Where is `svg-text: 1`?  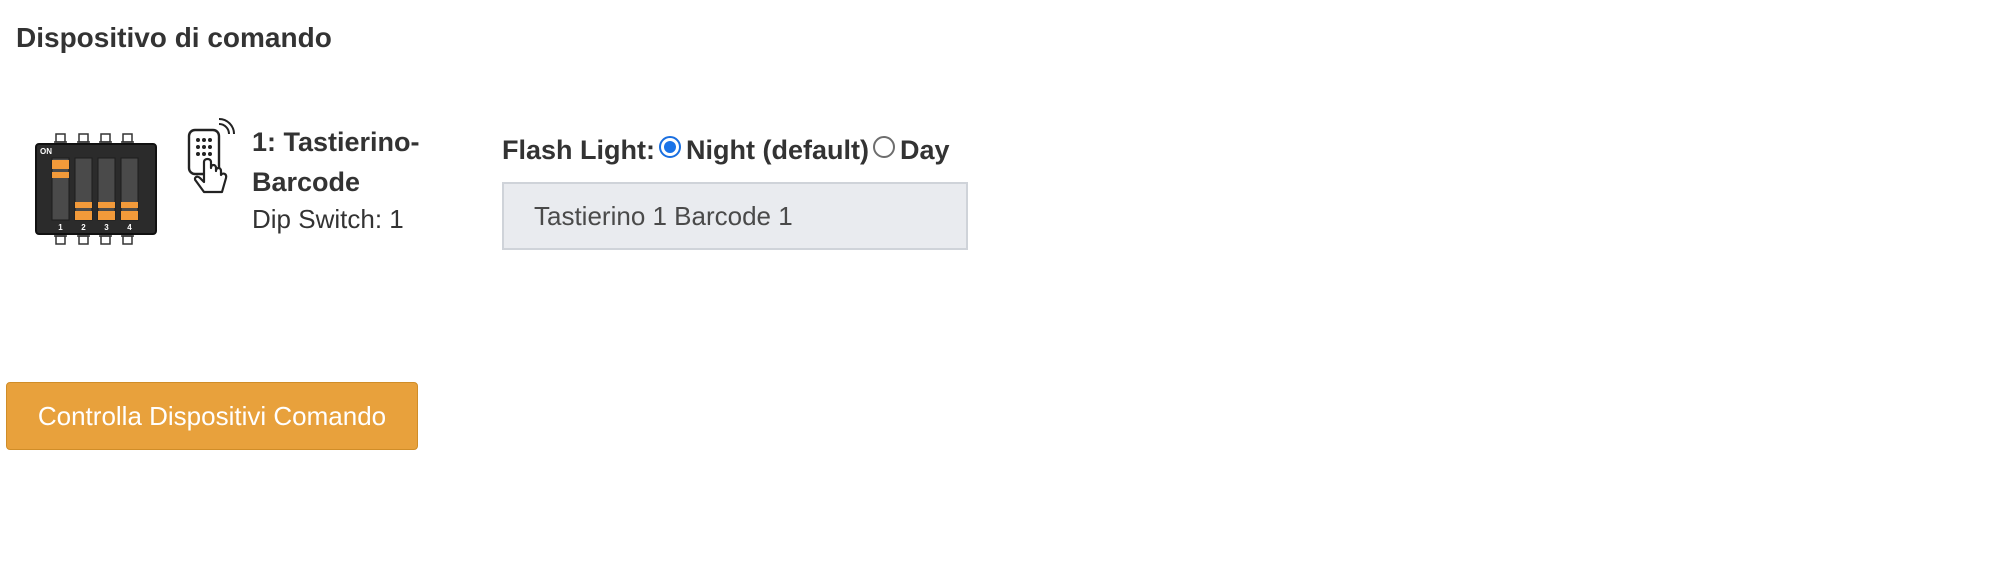 svg-text: 1 is located at coordinates (60, 227).